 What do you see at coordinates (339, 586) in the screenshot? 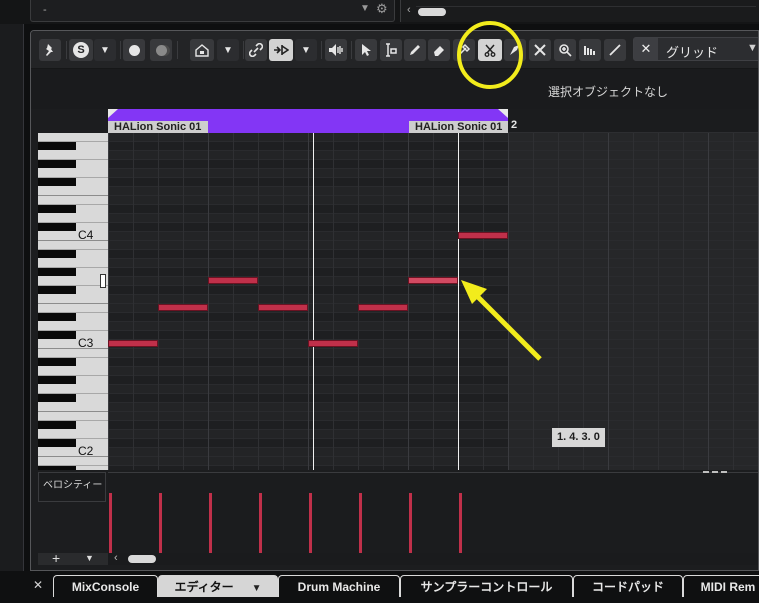
I see `tab-drum-machine: Drum Machine` at bounding box center [339, 586].